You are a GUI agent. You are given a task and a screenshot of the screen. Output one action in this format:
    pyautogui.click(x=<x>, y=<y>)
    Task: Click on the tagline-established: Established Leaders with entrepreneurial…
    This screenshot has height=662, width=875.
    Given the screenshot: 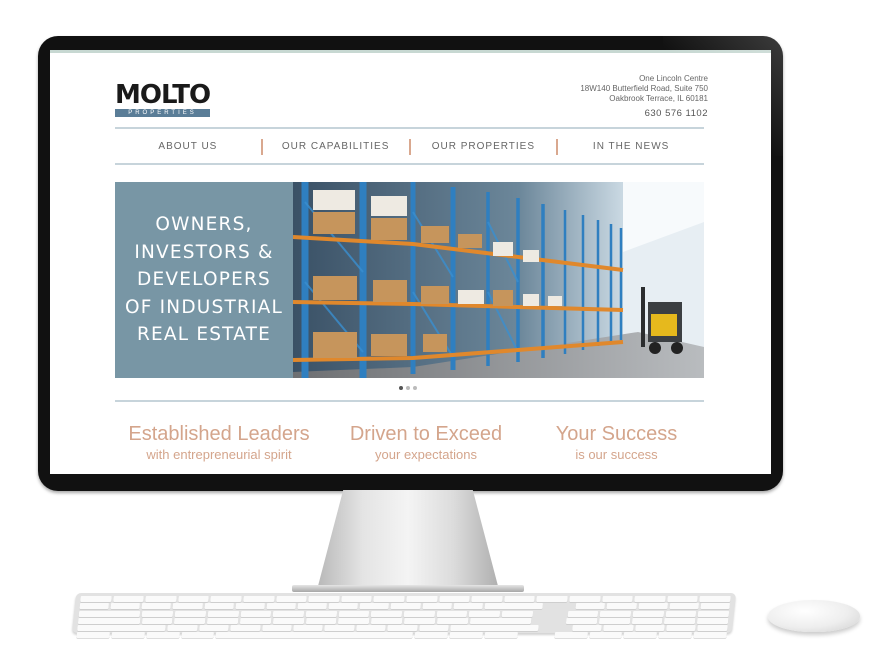 What is the action you would take?
    pyautogui.click(x=219, y=443)
    